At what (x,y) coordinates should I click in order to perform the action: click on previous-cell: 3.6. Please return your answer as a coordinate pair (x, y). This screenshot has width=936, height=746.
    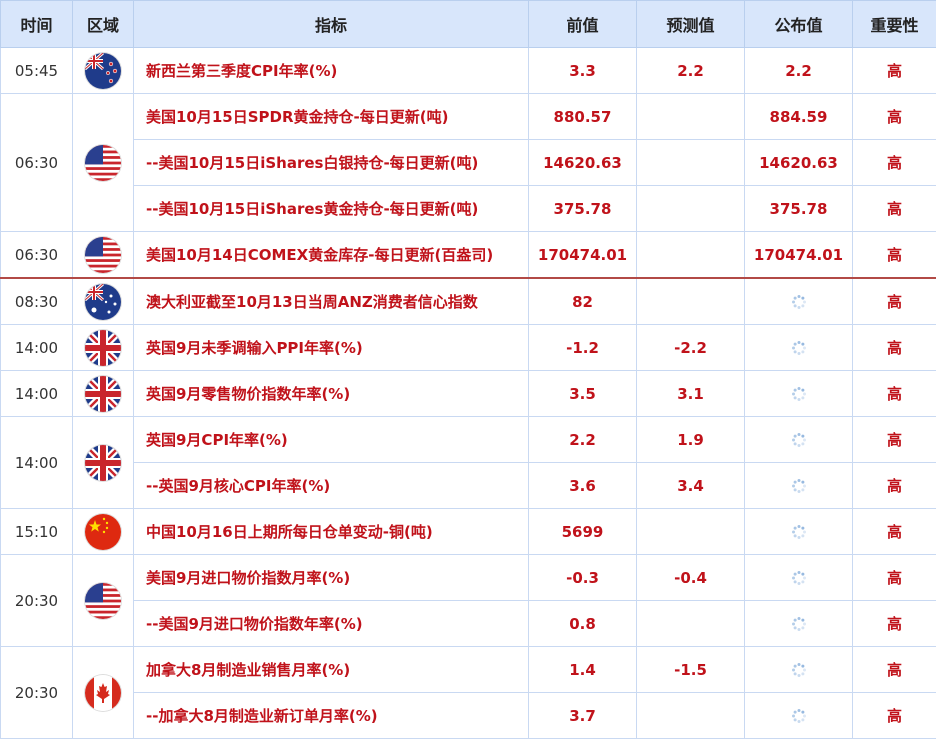
    Looking at the image, I should click on (582, 485).